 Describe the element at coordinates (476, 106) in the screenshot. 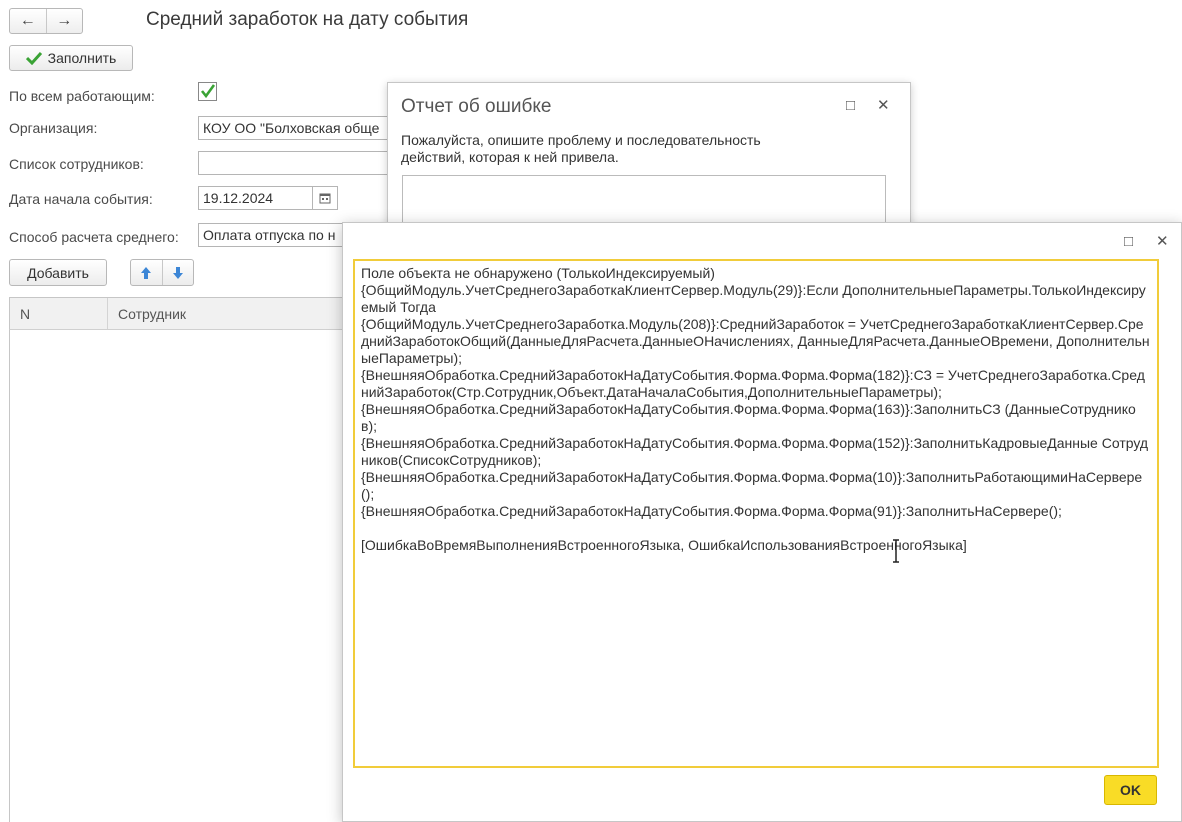

I see `error-report-title: Отчет об ошибке` at that location.